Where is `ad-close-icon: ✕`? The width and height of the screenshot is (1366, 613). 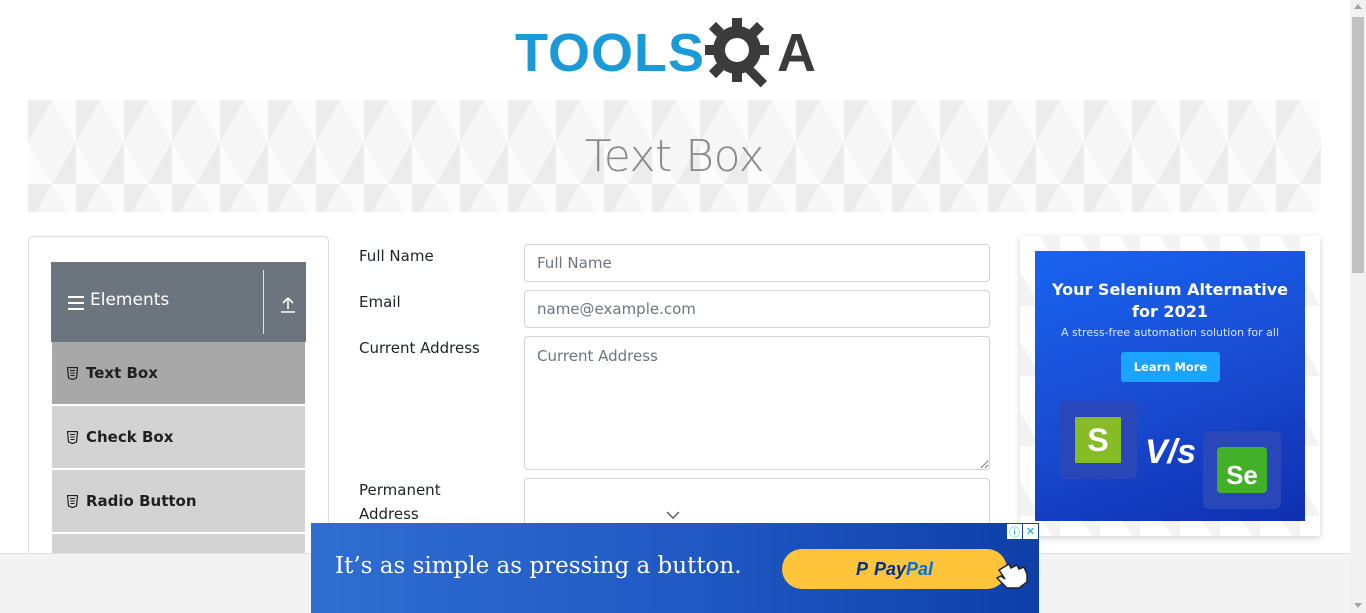 ad-close-icon: ✕ is located at coordinates (1030, 531).